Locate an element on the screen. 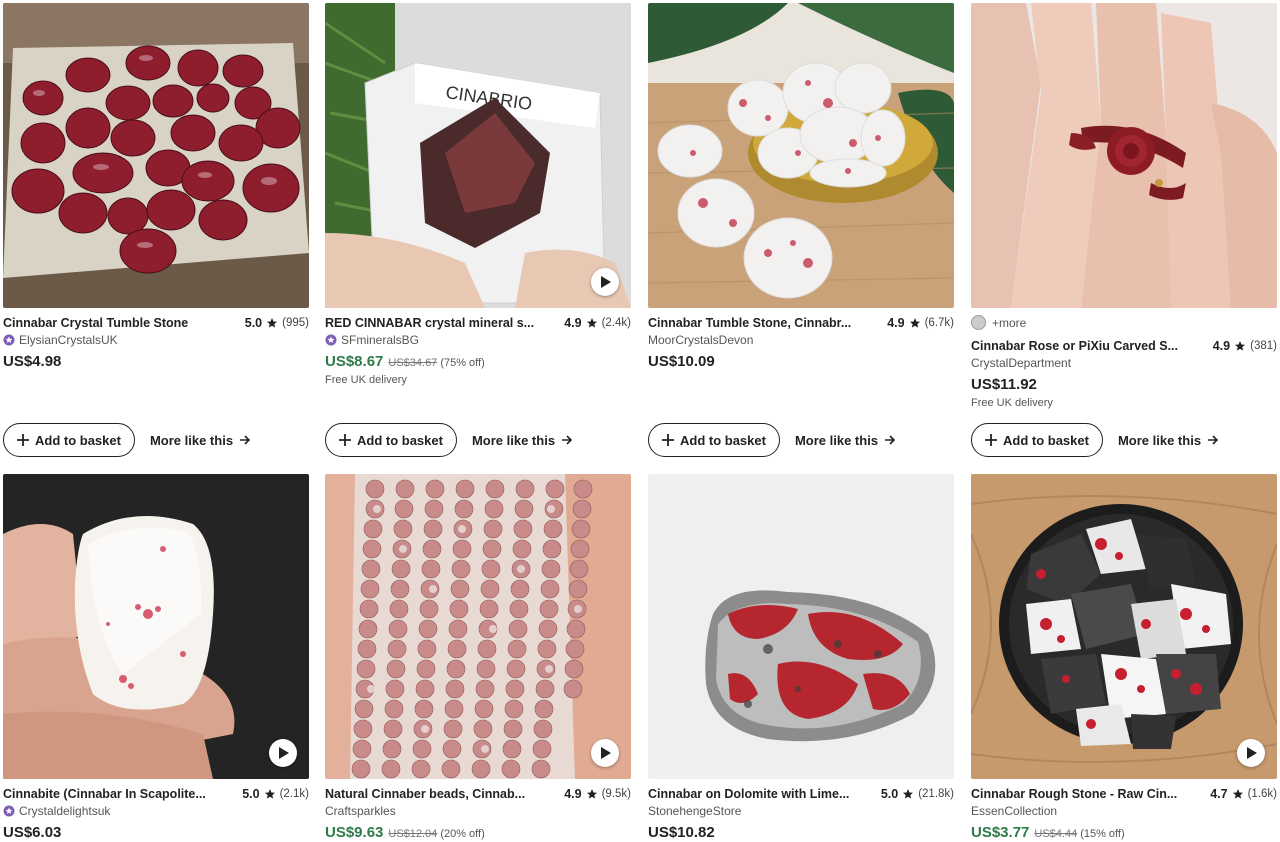 Image resolution: width=1280 pixels, height=842 pixels. rating: 4.9 (6.7k) is located at coordinates (920, 323).